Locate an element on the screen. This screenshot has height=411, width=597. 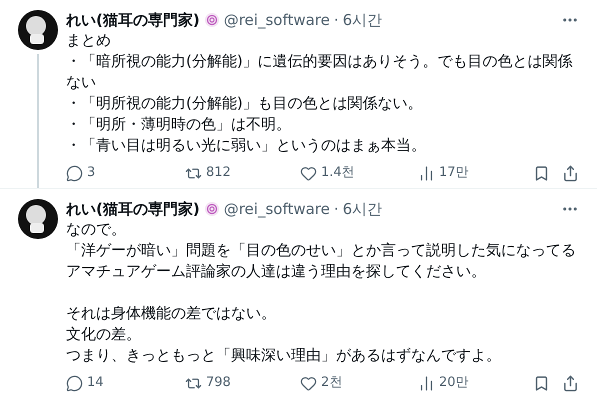
count-label: 14 is located at coordinates (95, 383).